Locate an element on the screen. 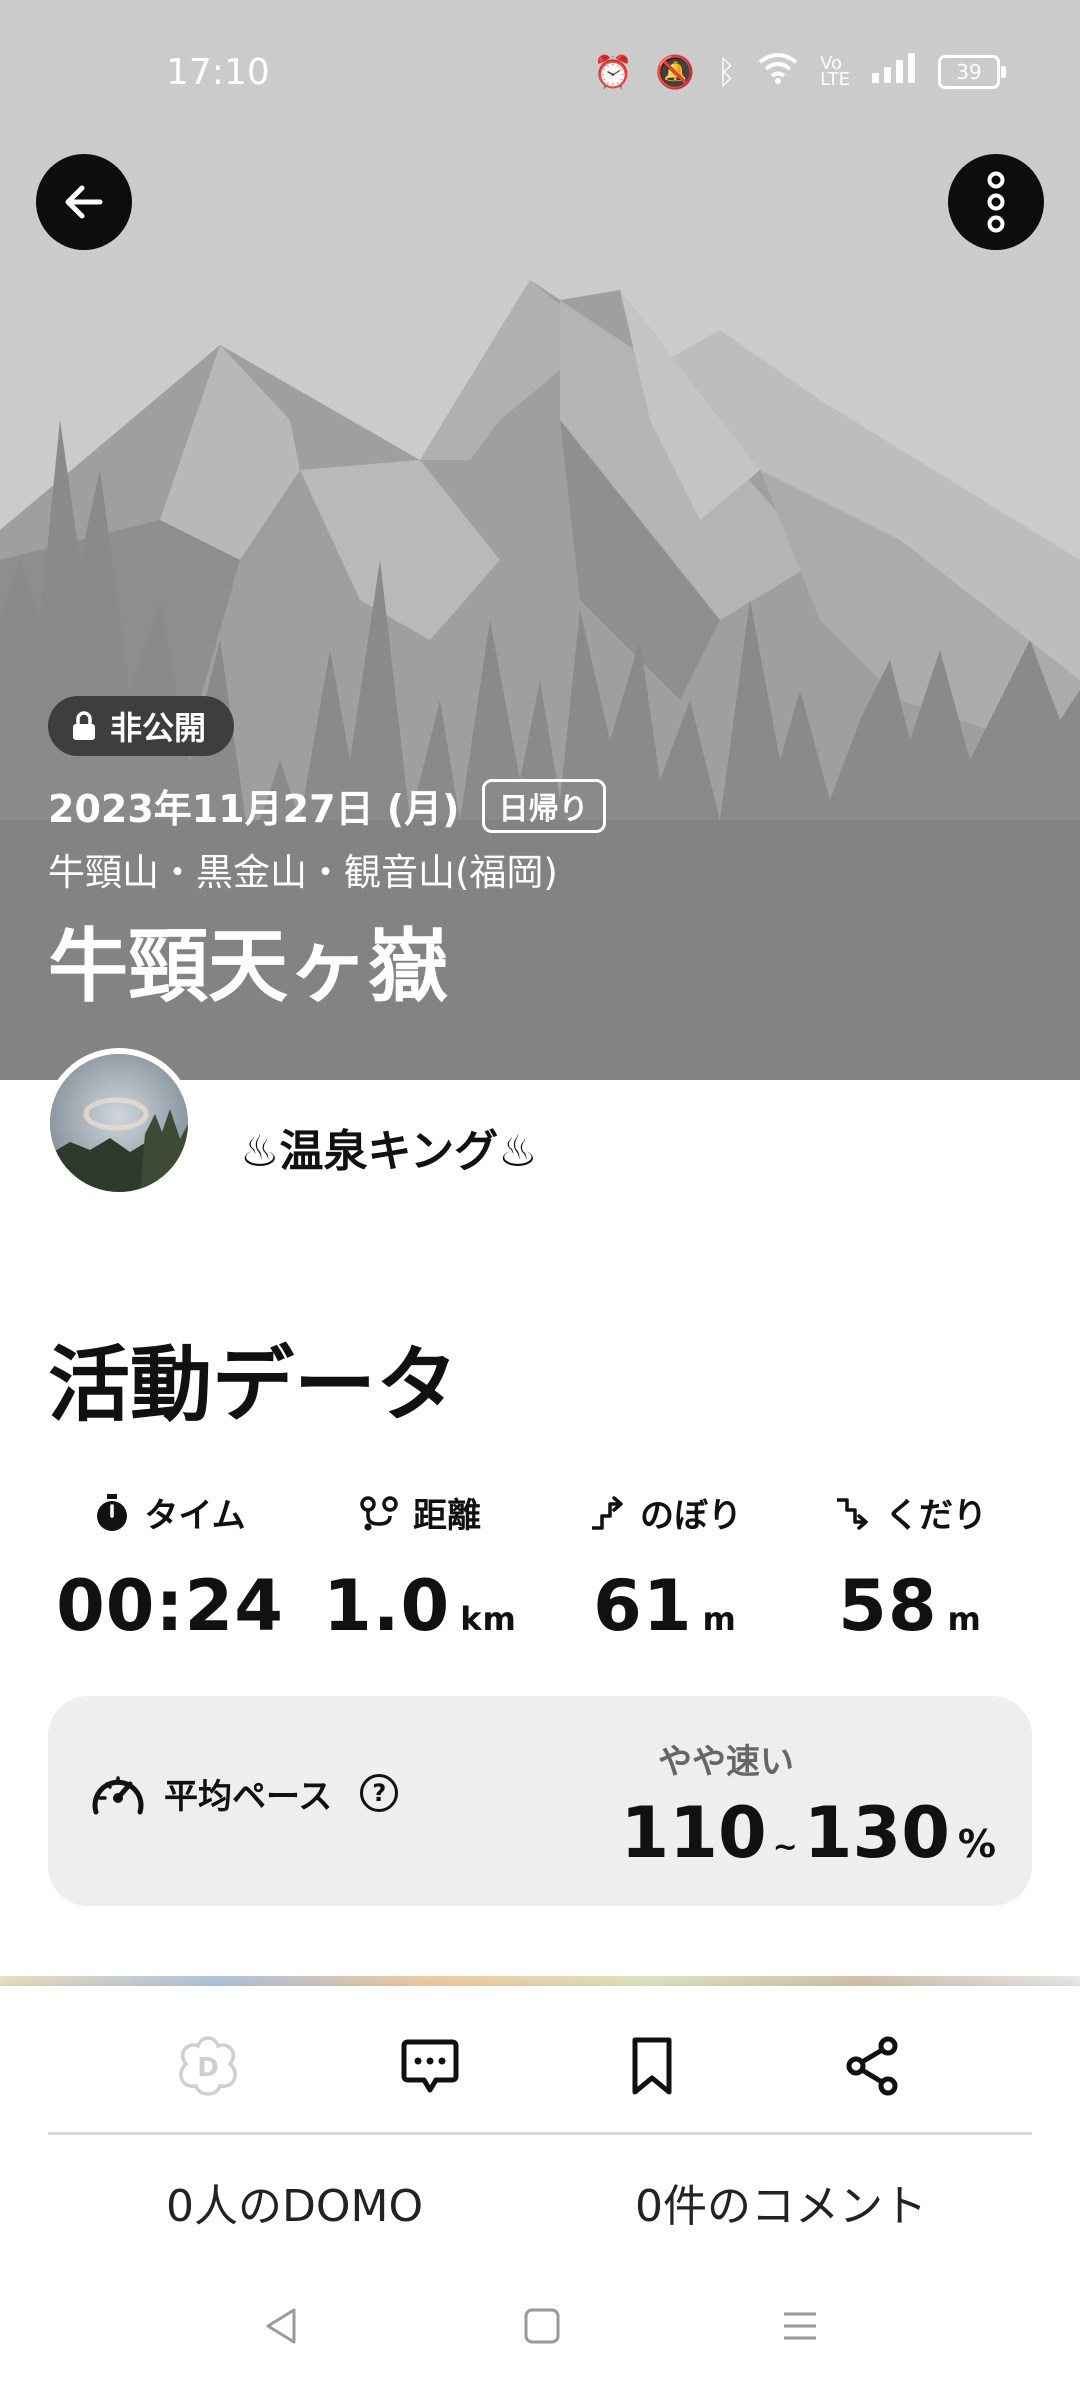 This screenshot has width=1080, height=2400. descent-icon is located at coordinates (852, 1513).